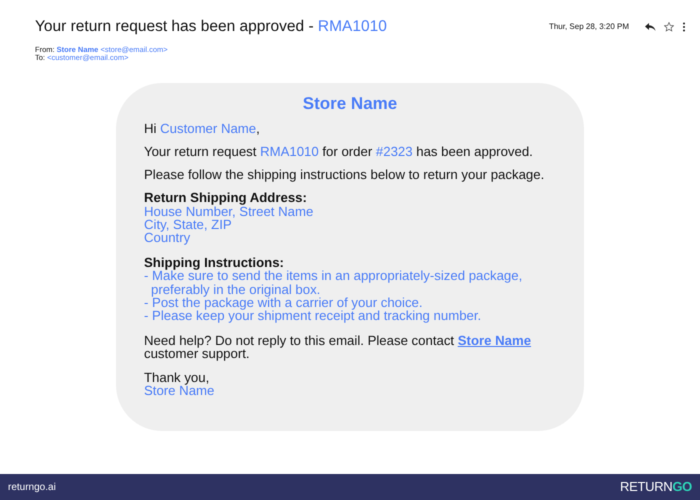  What do you see at coordinates (167, 237) in the screenshot?
I see `section-line: Country` at bounding box center [167, 237].